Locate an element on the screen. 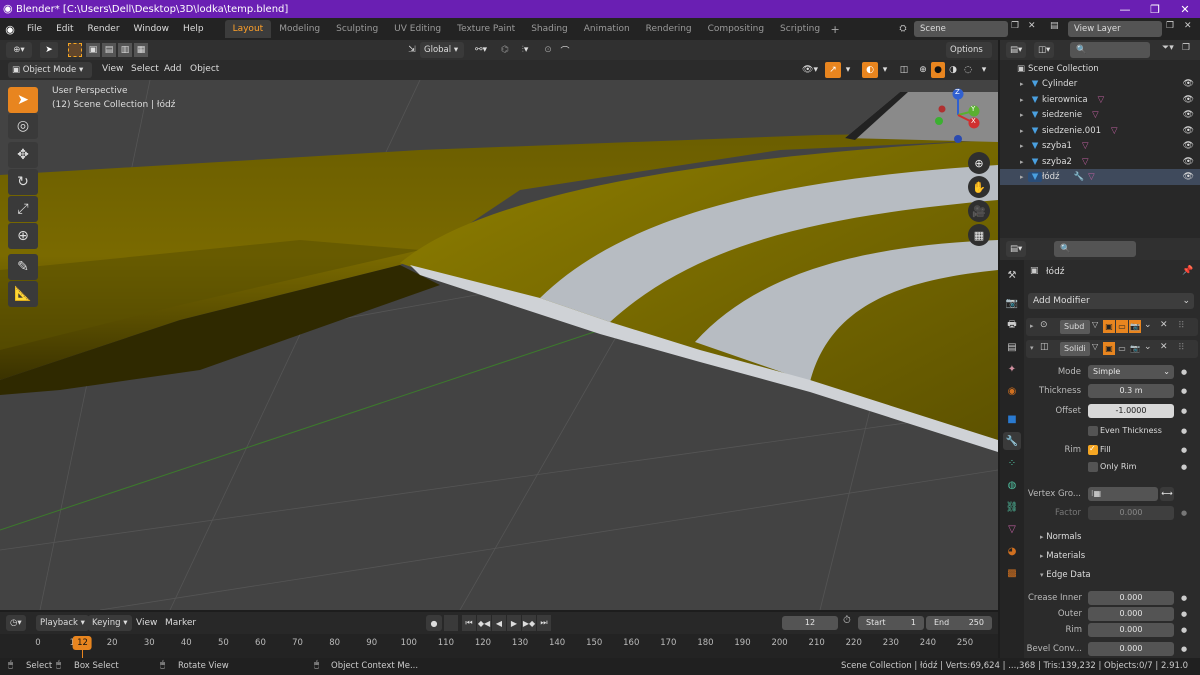 This screenshot has width=1200, height=675. material-shading-icon: ◑ is located at coordinates (953, 70).